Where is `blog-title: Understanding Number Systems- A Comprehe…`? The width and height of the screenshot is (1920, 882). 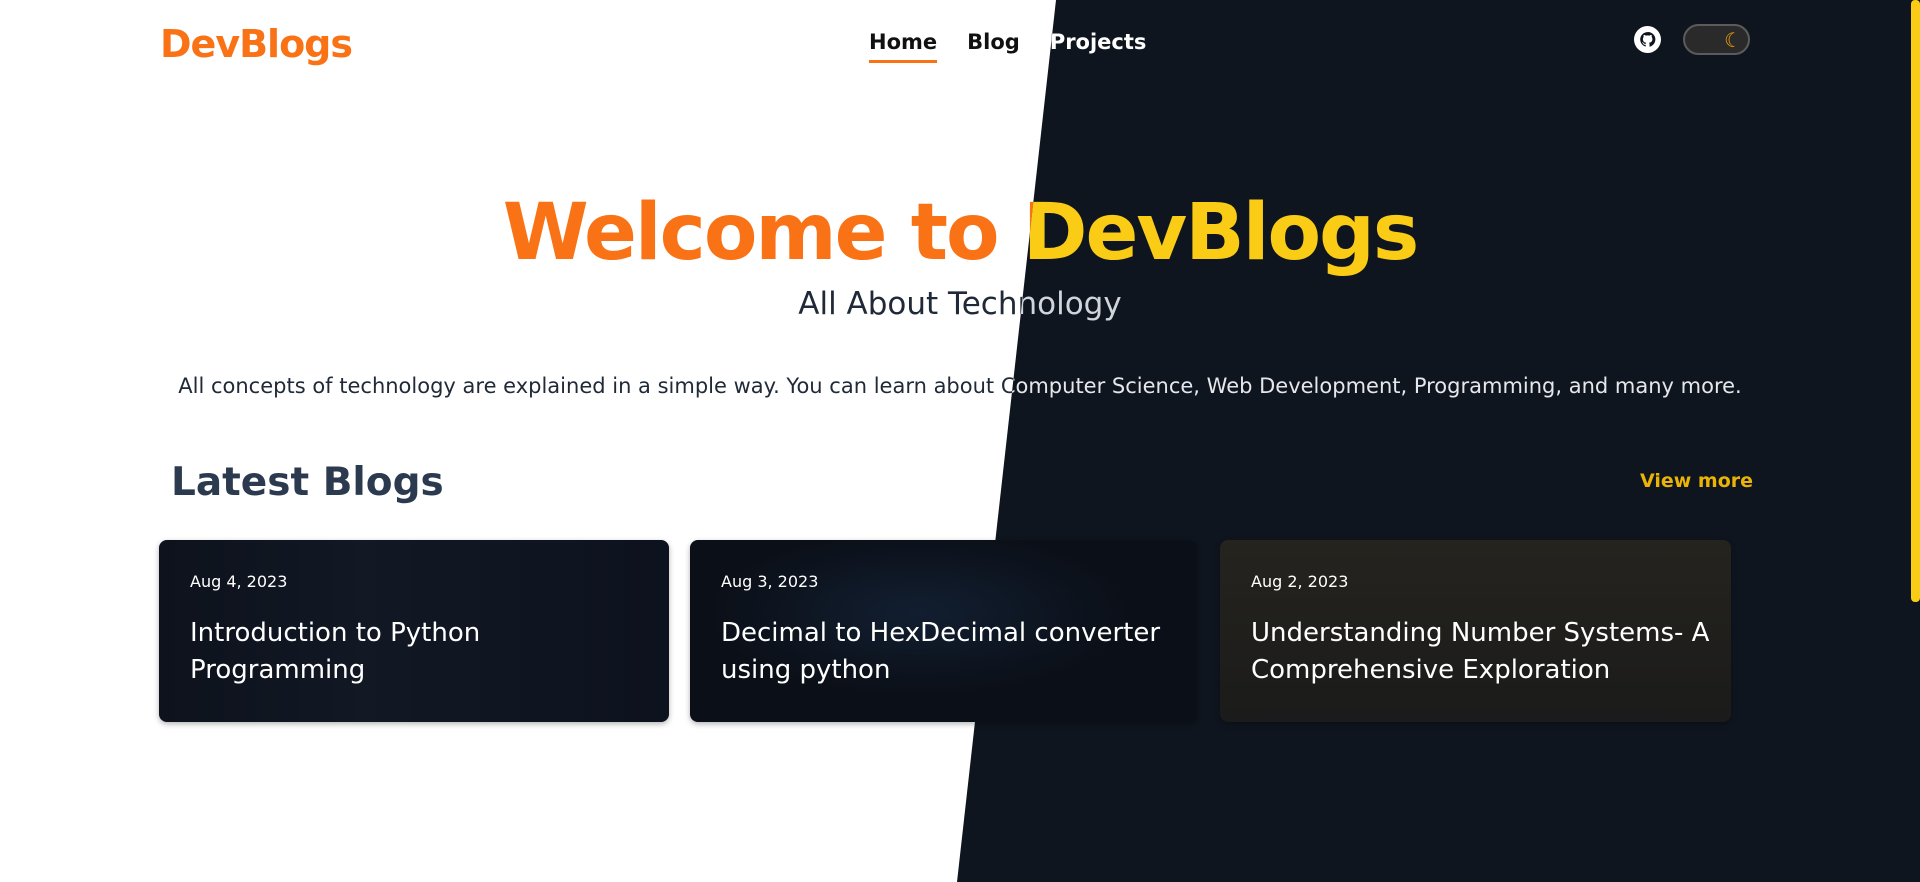 blog-title: Understanding Number Systems- A Comprehe… is located at coordinates (1481, 652).